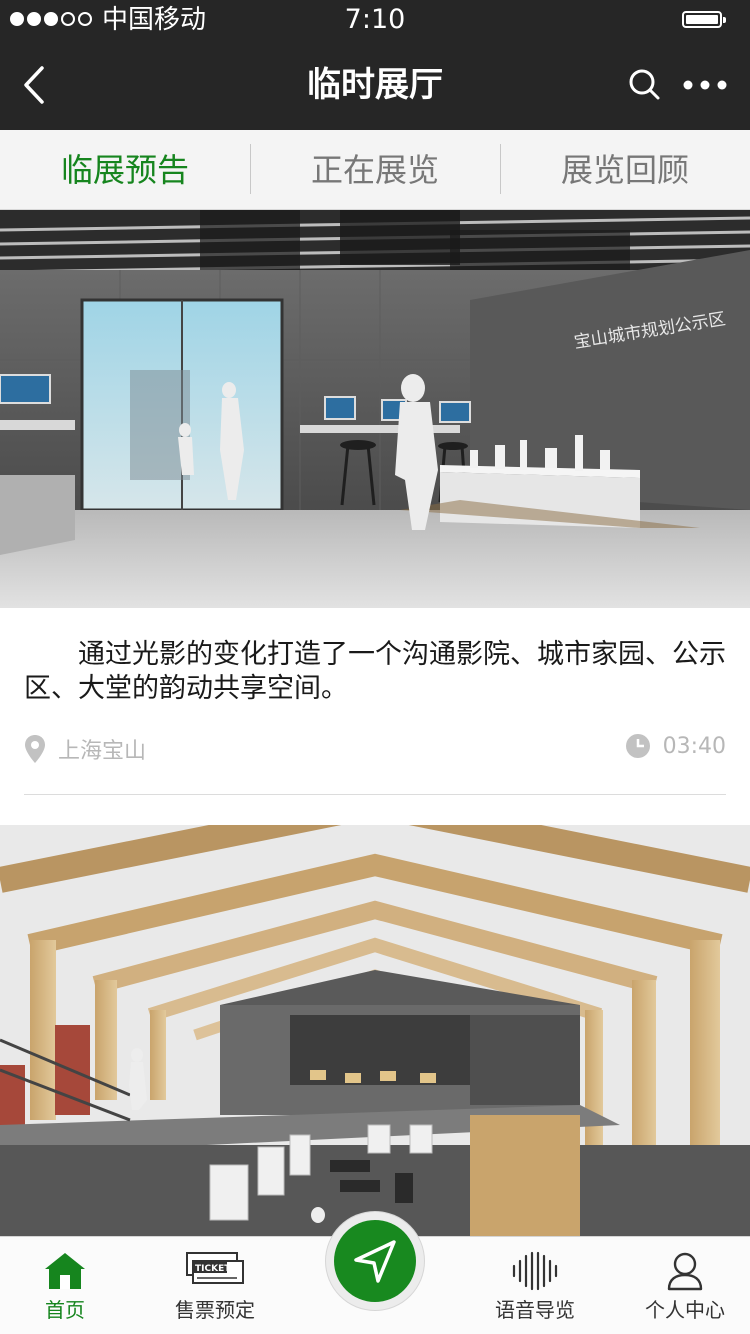 Image resolution: width=750 pixels, height=1334 pixels. What do you see at coordinates (704, 19) in the screenshot?
I see `battery-icon` at bounding box center [704, 19].